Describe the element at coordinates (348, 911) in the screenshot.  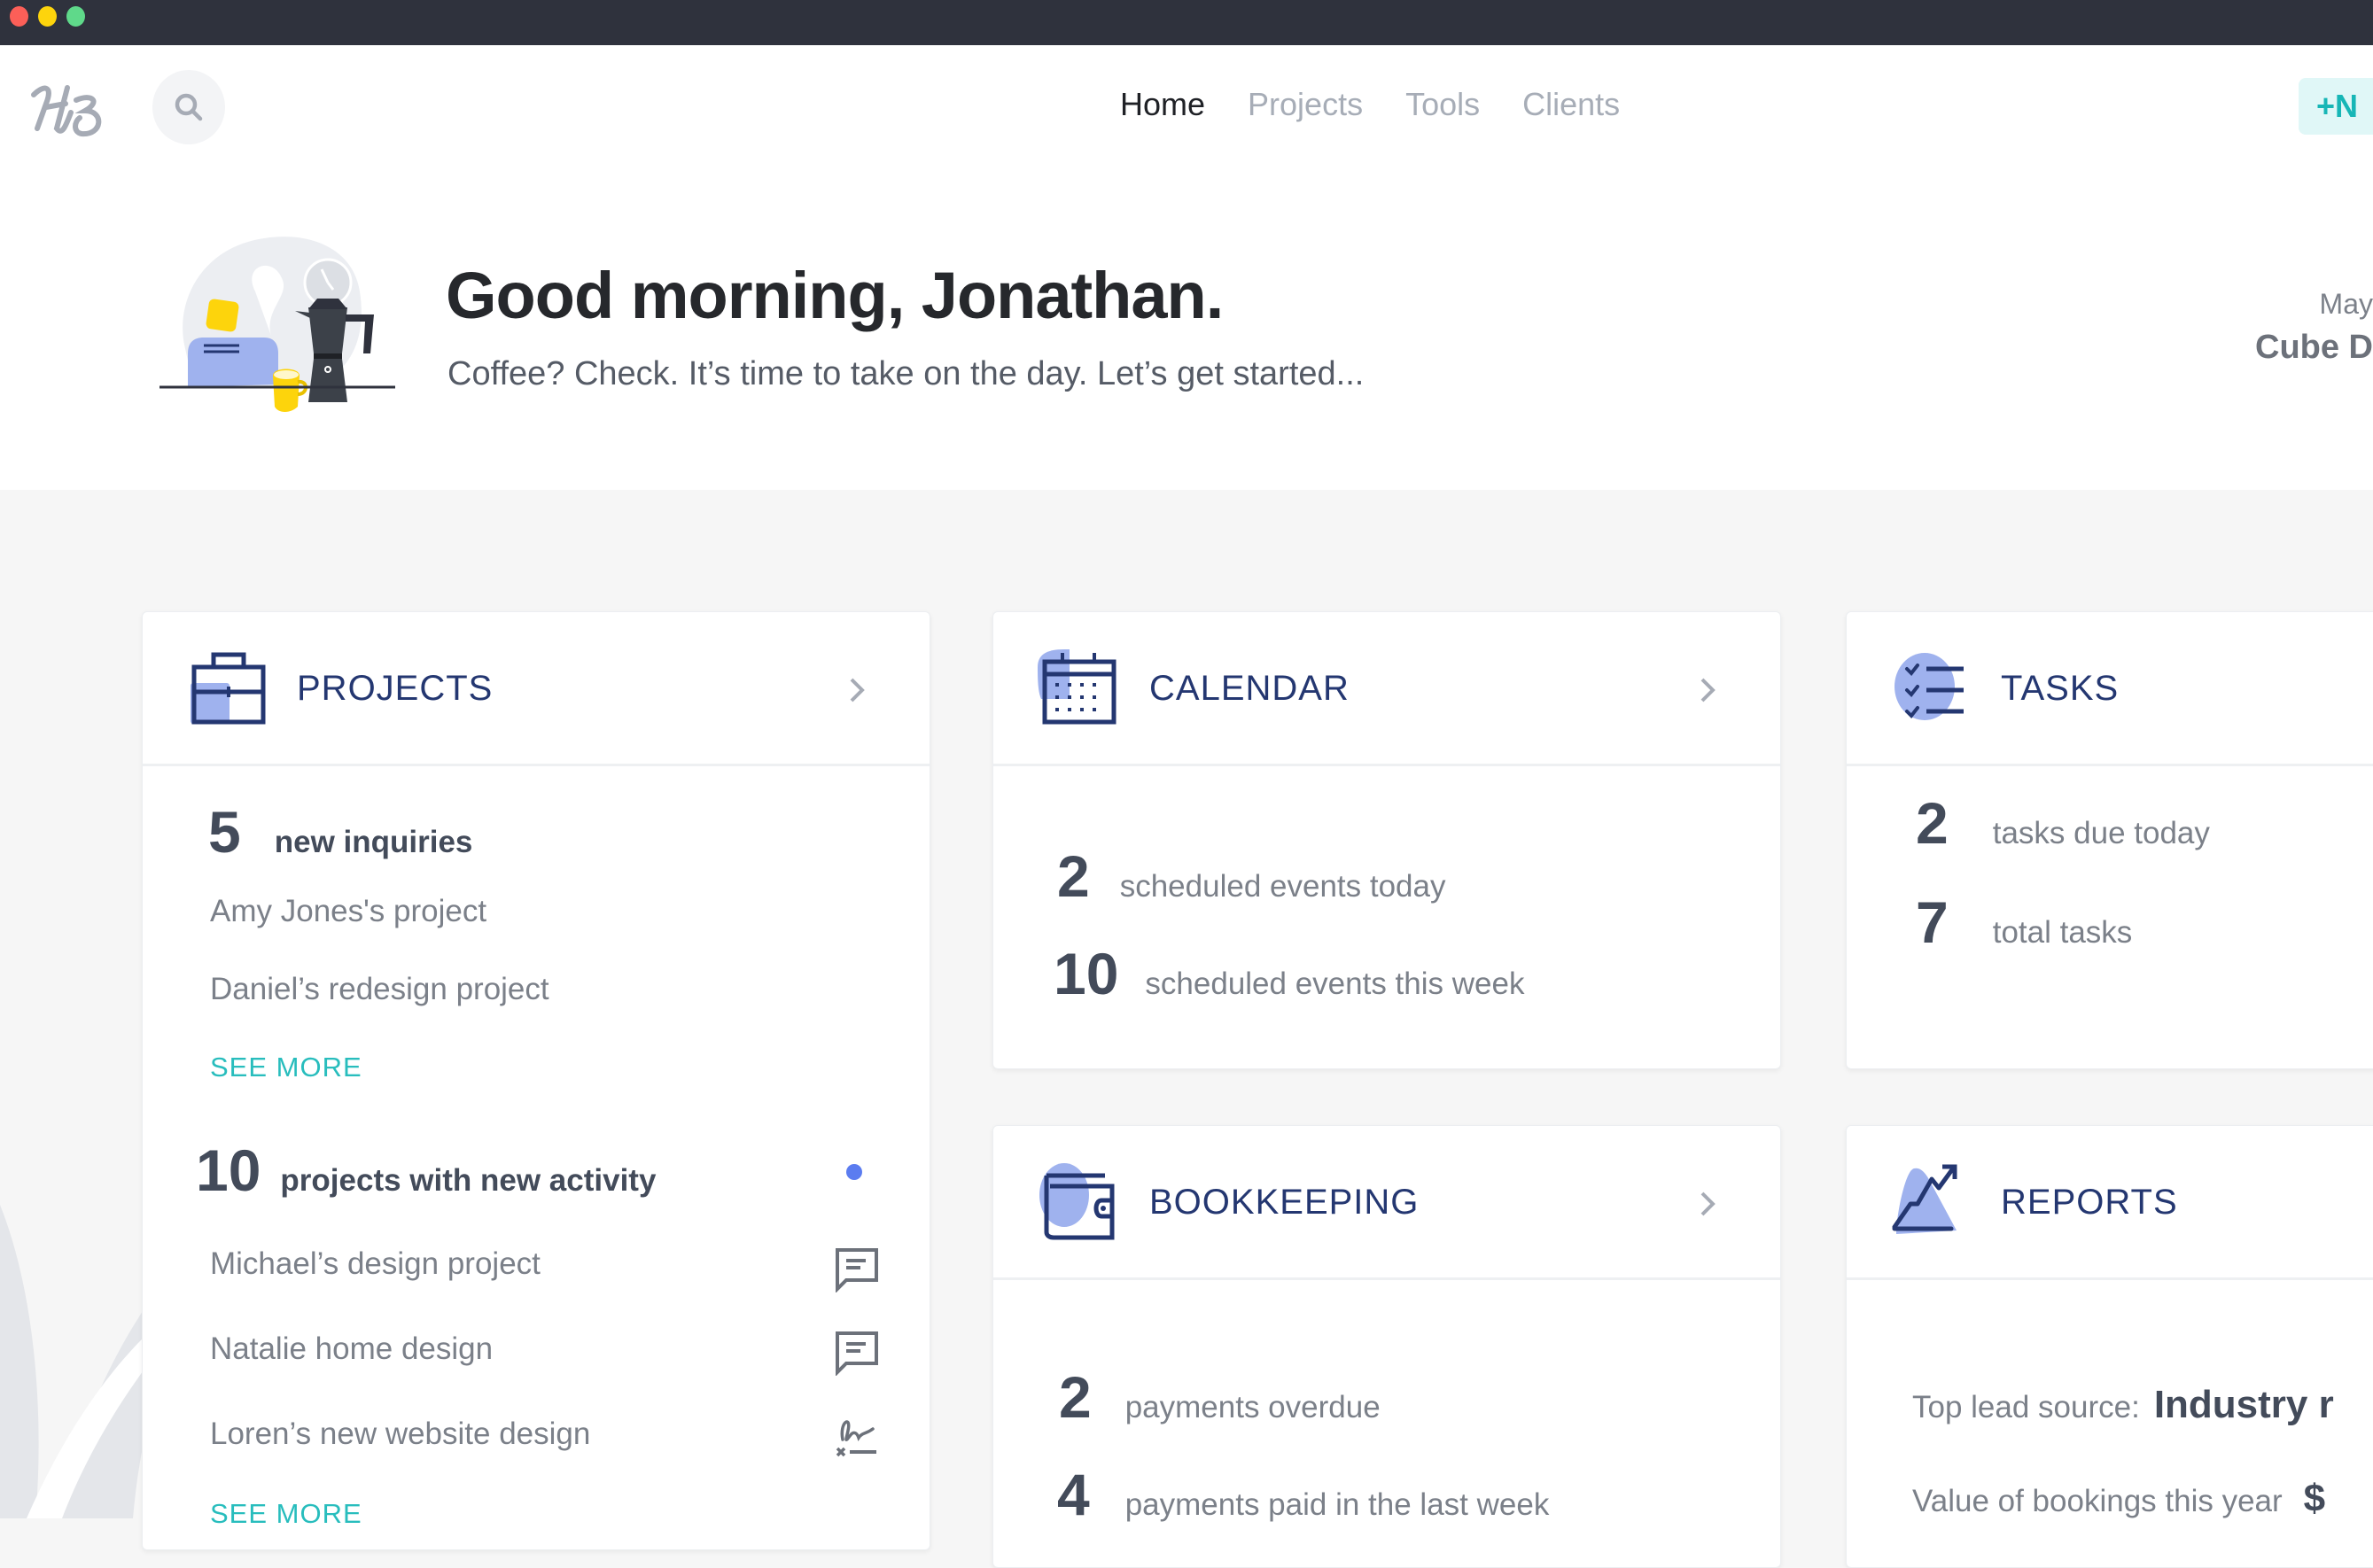
I see `inquiry-item: Amy Jones's project` at that location.